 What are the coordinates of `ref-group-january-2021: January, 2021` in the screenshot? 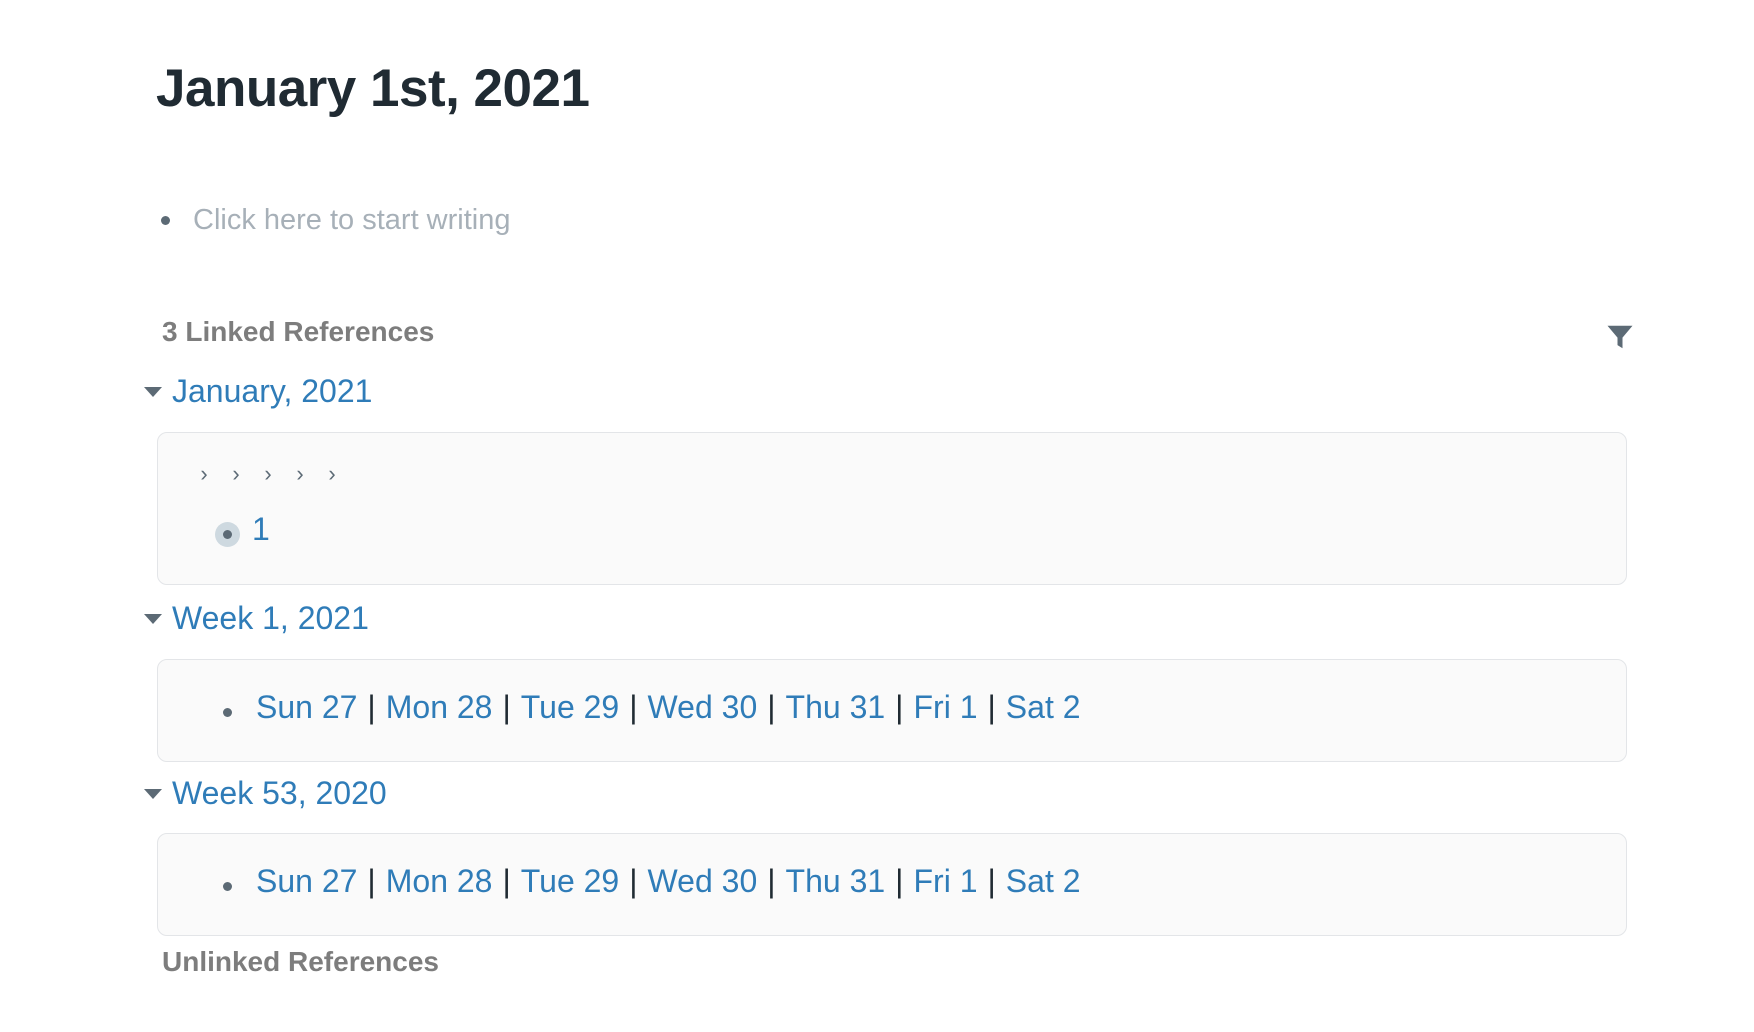 It's located at (258, 391).